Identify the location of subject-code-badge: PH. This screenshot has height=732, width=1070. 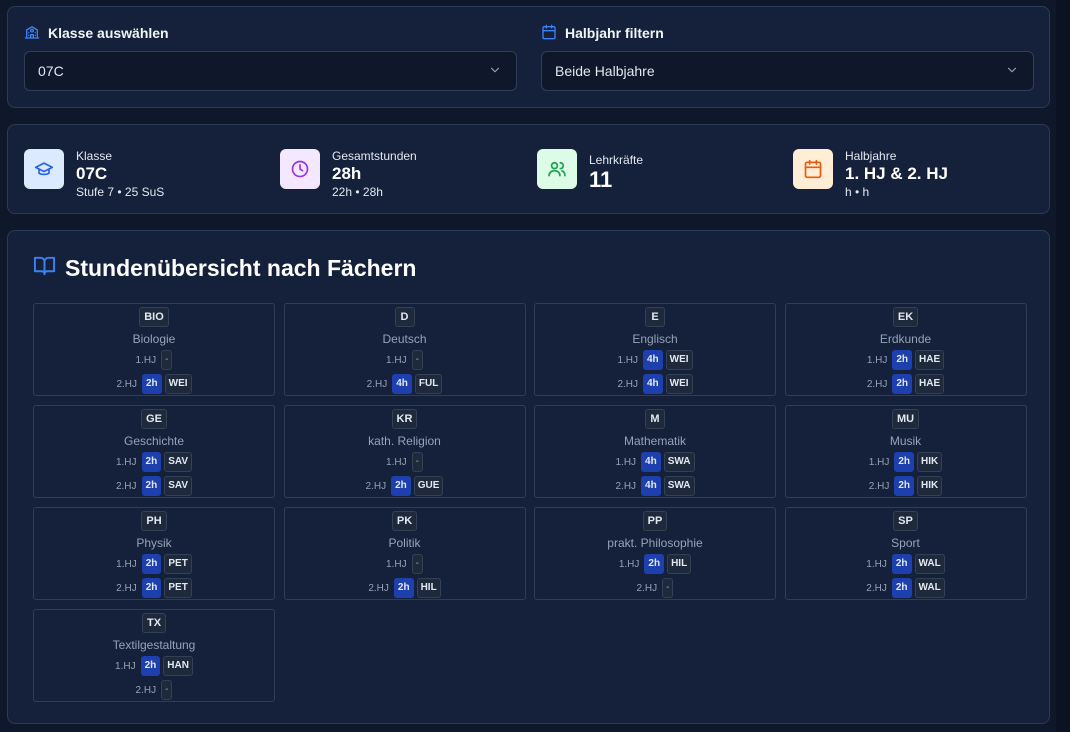
(154, 521).